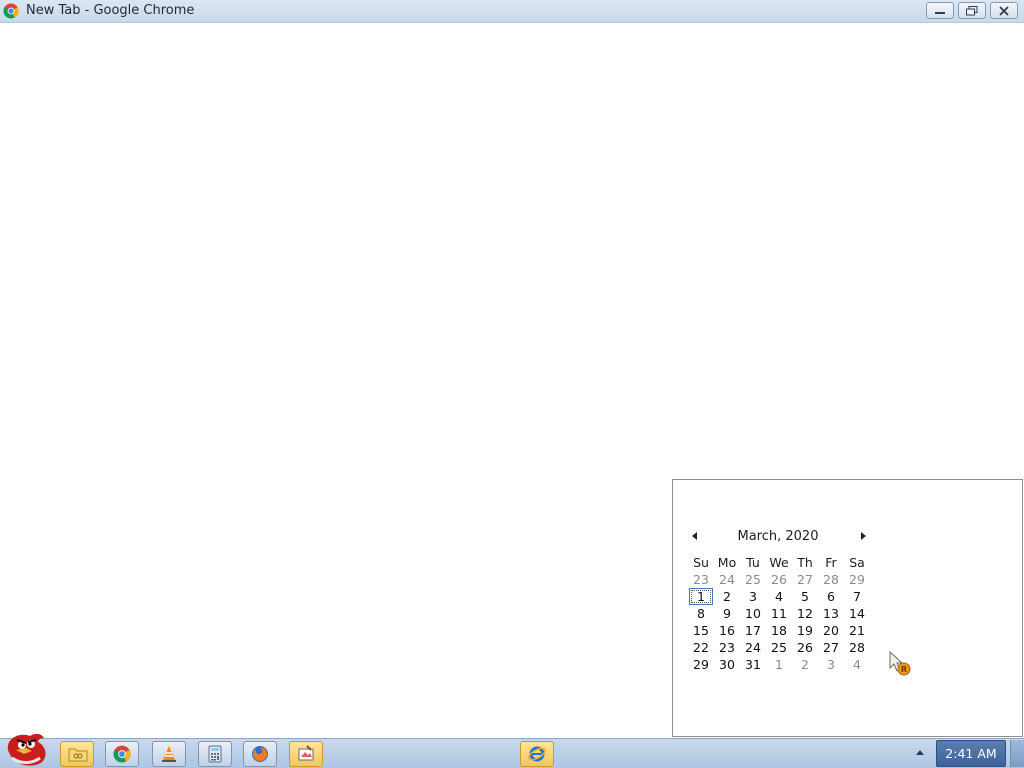 The image size is (1024, 768). I want to click on taskbar-paint-button, so click(306, 754).